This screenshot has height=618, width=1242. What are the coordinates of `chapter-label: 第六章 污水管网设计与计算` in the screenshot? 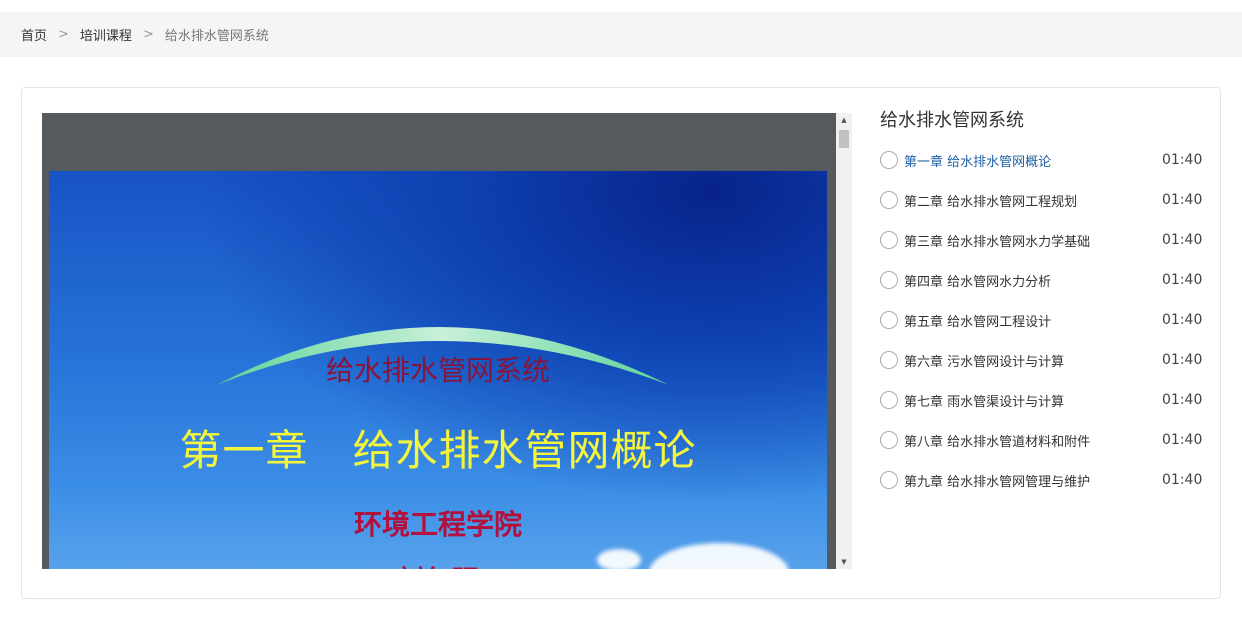 It's located at (984, 362).